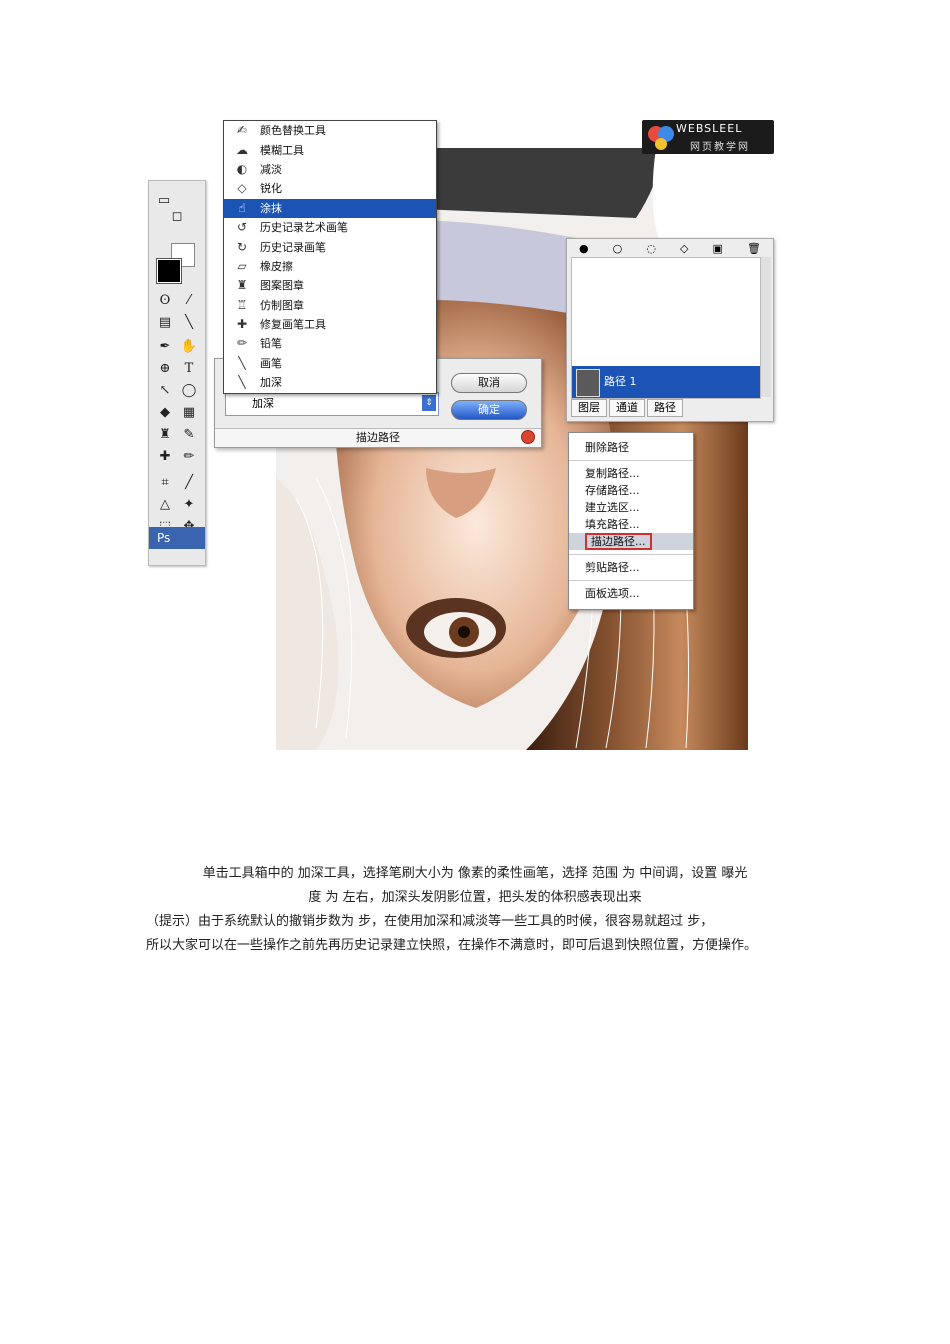 The height and width of the screenshot is (1344, 950). Describe the element at coordinates (177, 457) in the screenshot. I see `toolbox-row: ✚ ✏` at that location.